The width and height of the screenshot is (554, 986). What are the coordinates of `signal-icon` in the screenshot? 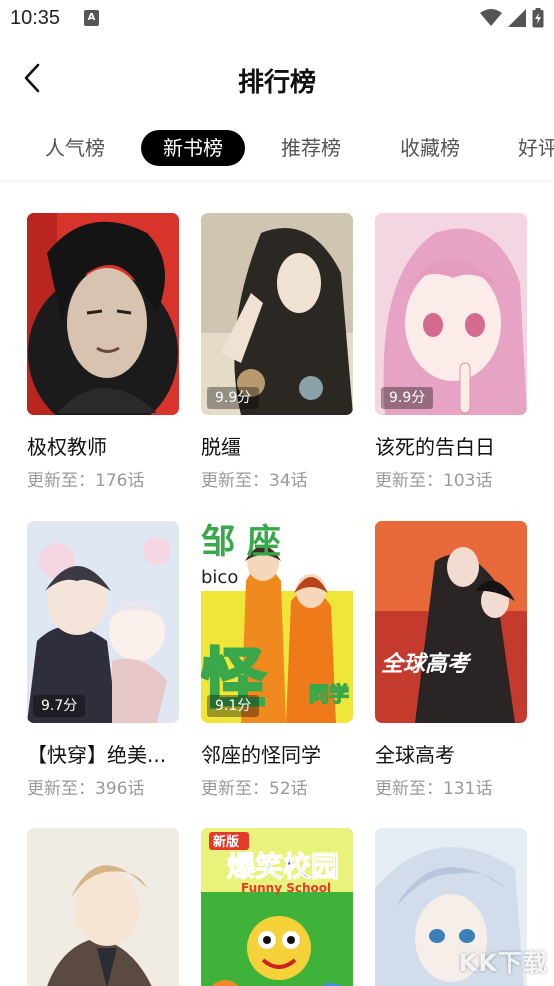 It's located at (517, 18).